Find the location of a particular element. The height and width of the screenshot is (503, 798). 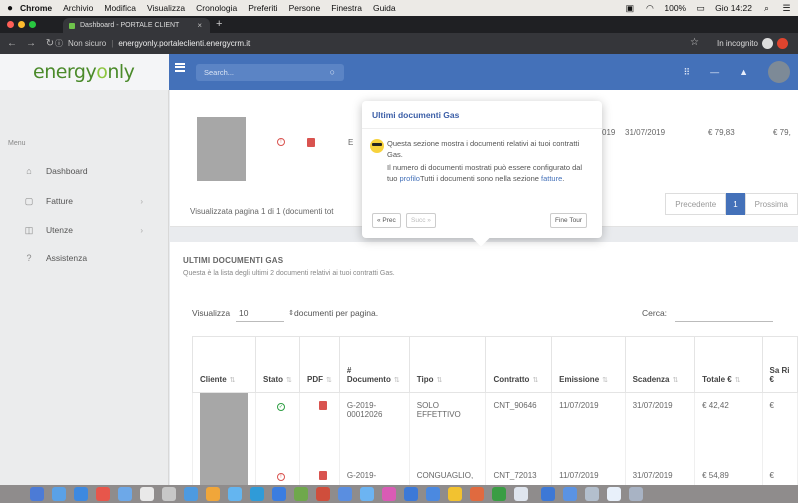

column-header-residuo: Sa Ri € is located at coordinates (779, 364).